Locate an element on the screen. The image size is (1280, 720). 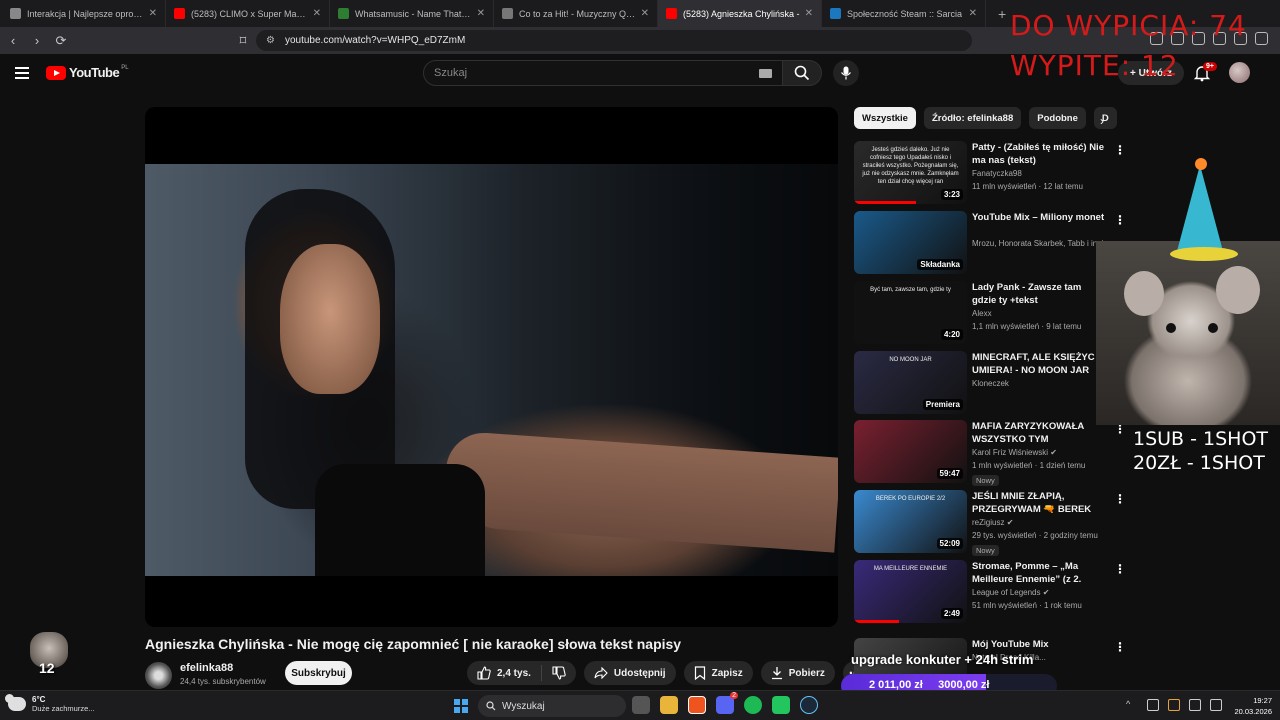
browser-tab: Whatsamusic - Name That Tune, Gue ✕ is located at coordinates (412, 13).